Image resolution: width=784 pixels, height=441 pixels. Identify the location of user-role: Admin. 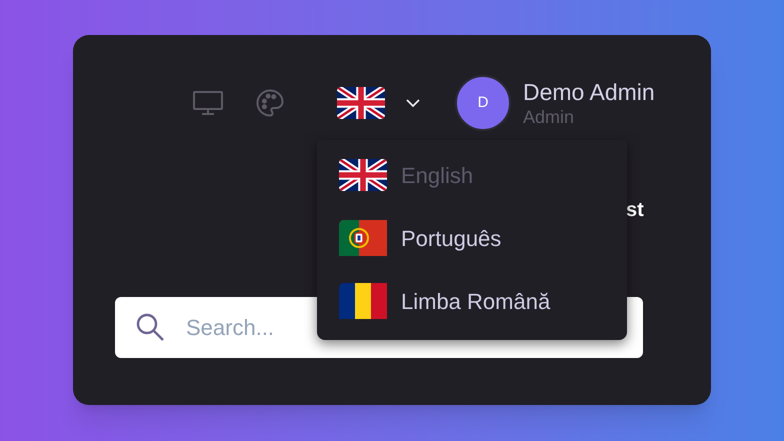
(549, 117).